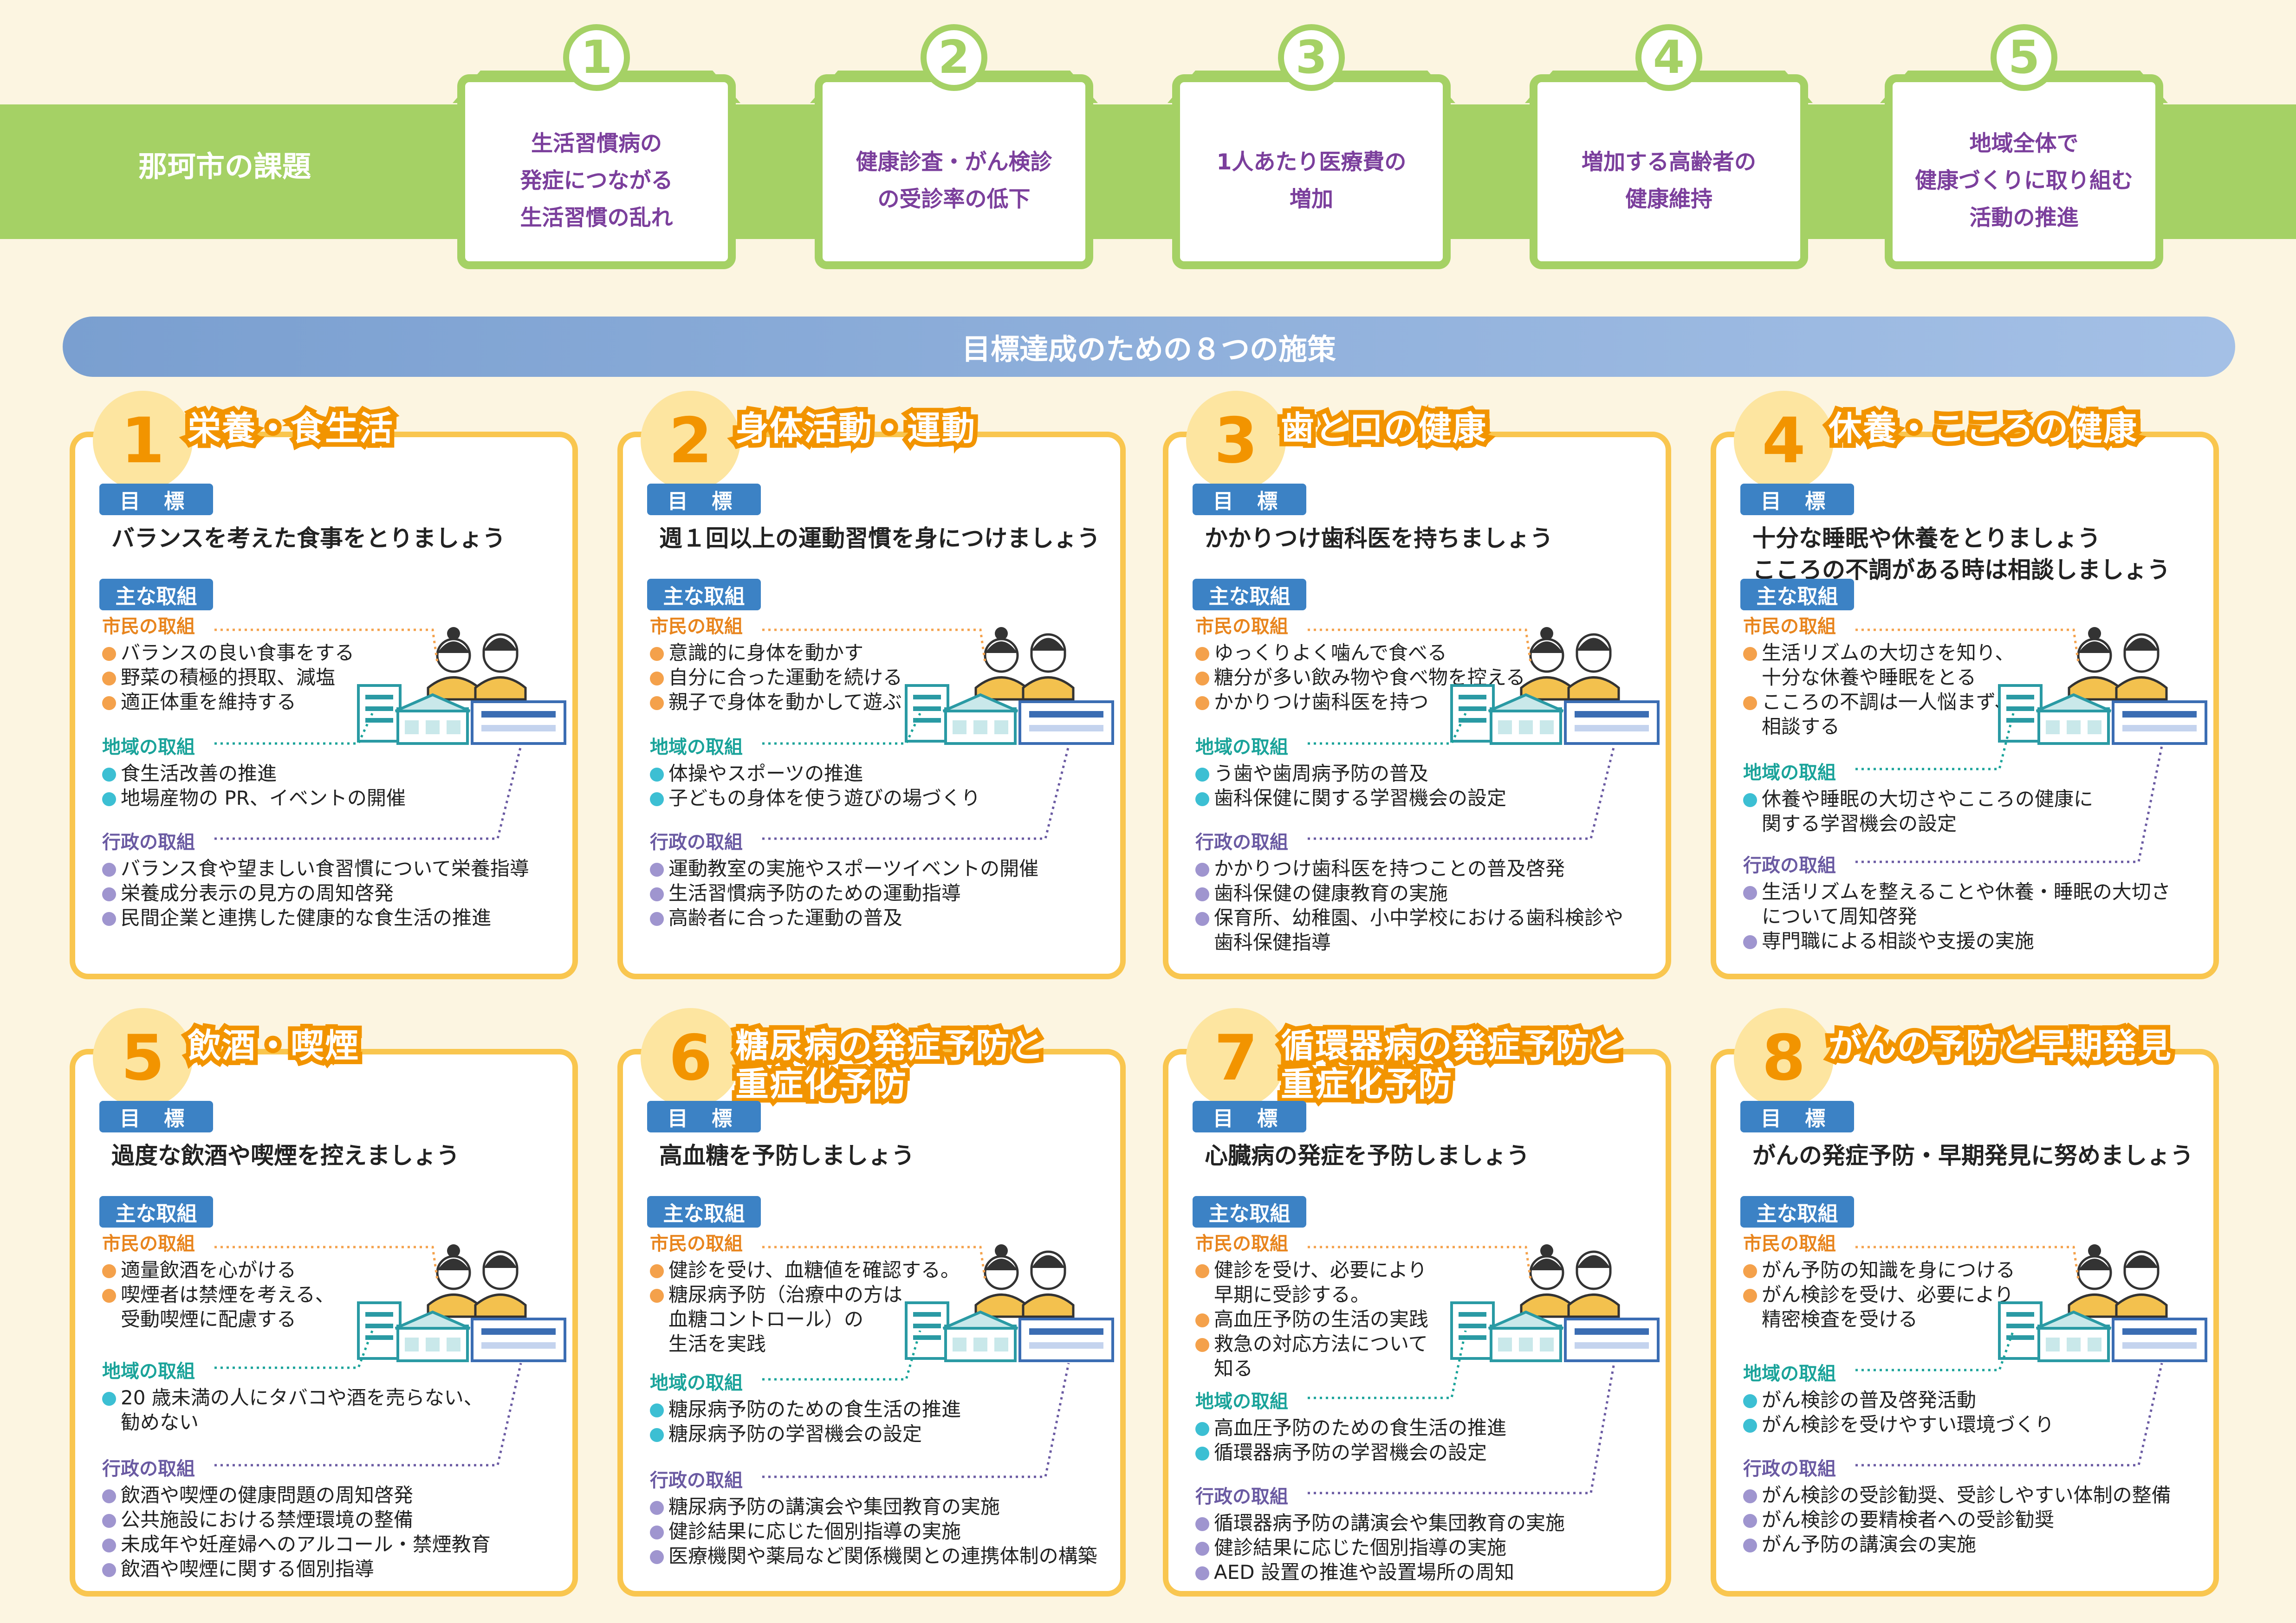  I want to click on issue-number: 5, so click(2024, 57).